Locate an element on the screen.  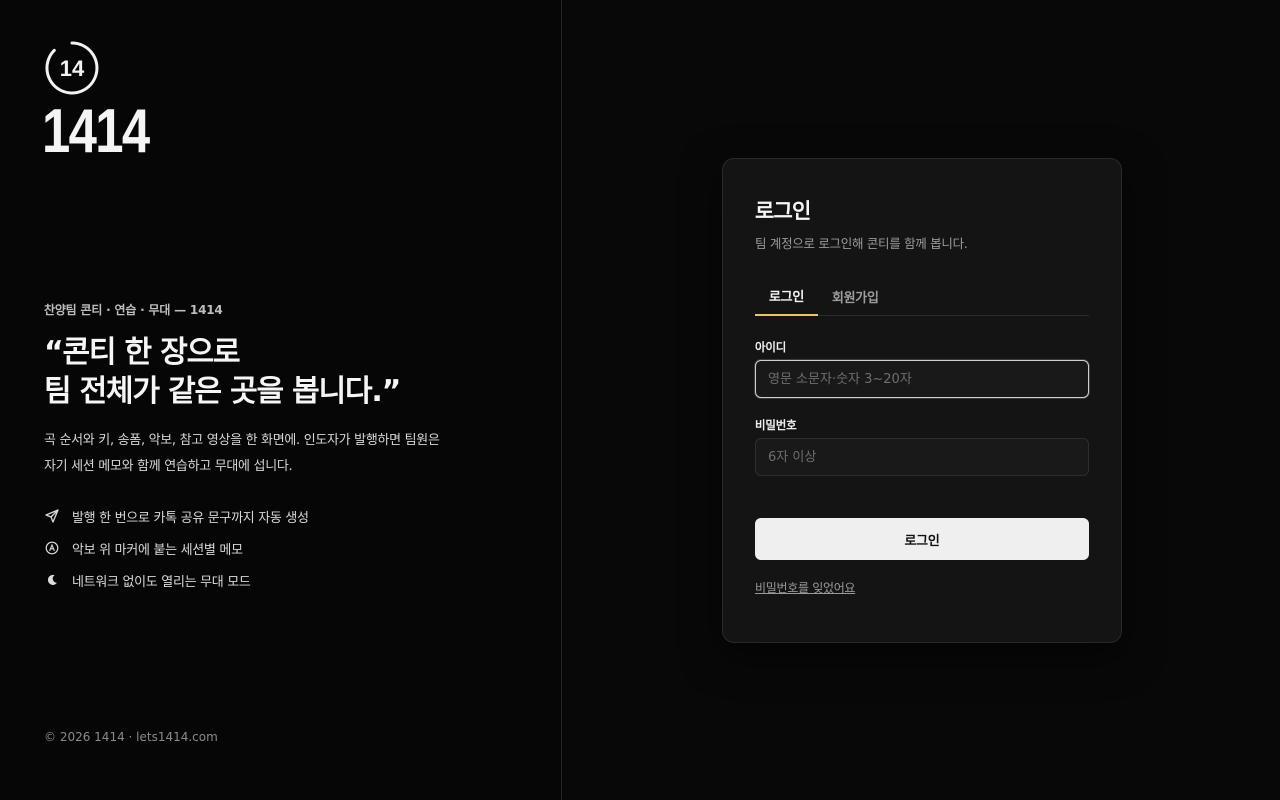
feature-item: 발행 한 번으로 카톡 공유 문구까지 자동 생성 is located at coordinates (176, 516).